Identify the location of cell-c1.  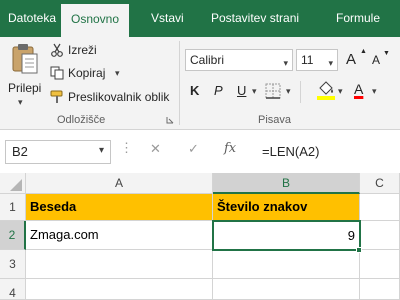
(380, 207).